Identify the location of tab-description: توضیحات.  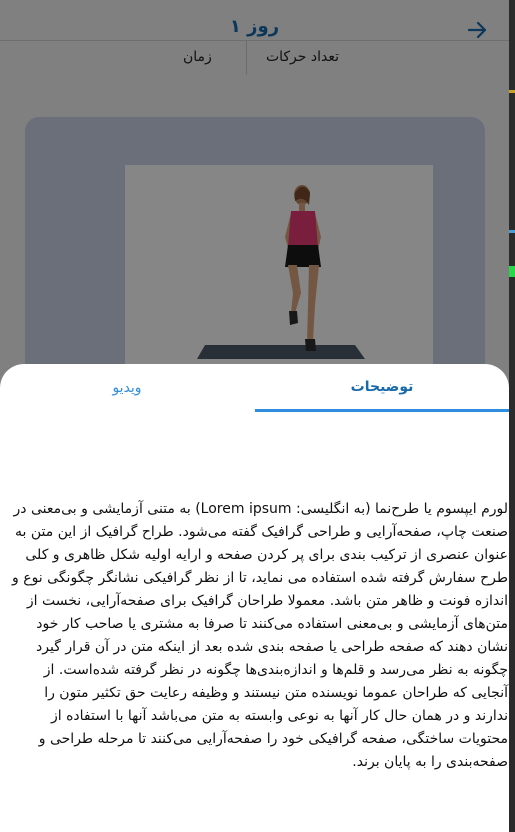
(382, 388).